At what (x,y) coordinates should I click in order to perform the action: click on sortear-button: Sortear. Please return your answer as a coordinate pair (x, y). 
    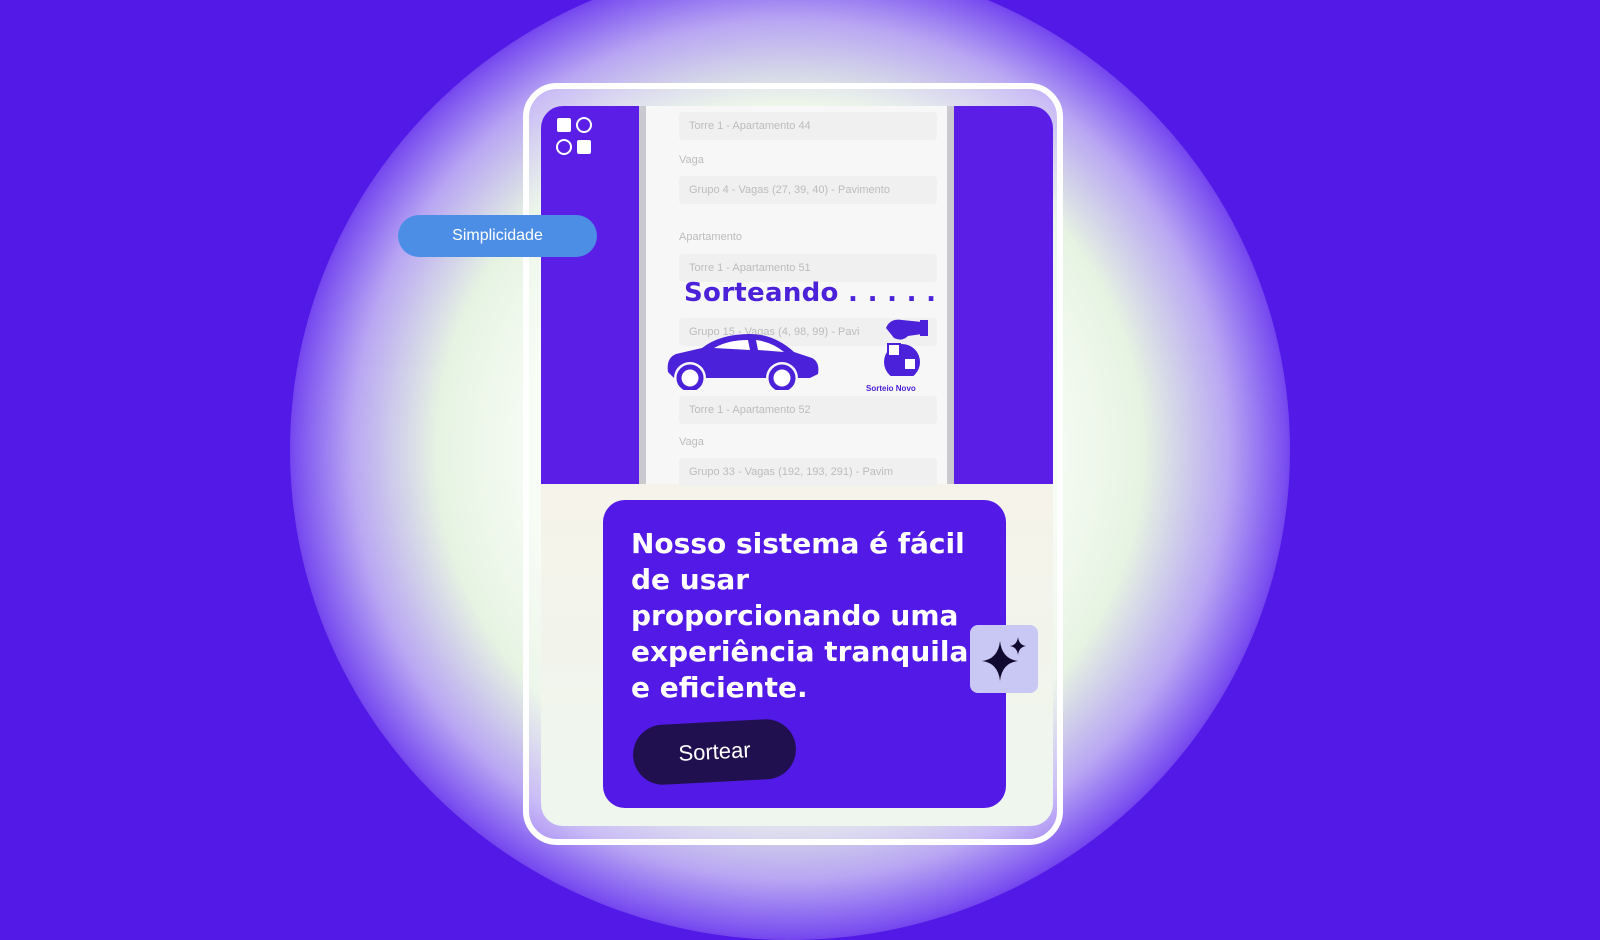
    Looking at the image, I should click on (714, 752).